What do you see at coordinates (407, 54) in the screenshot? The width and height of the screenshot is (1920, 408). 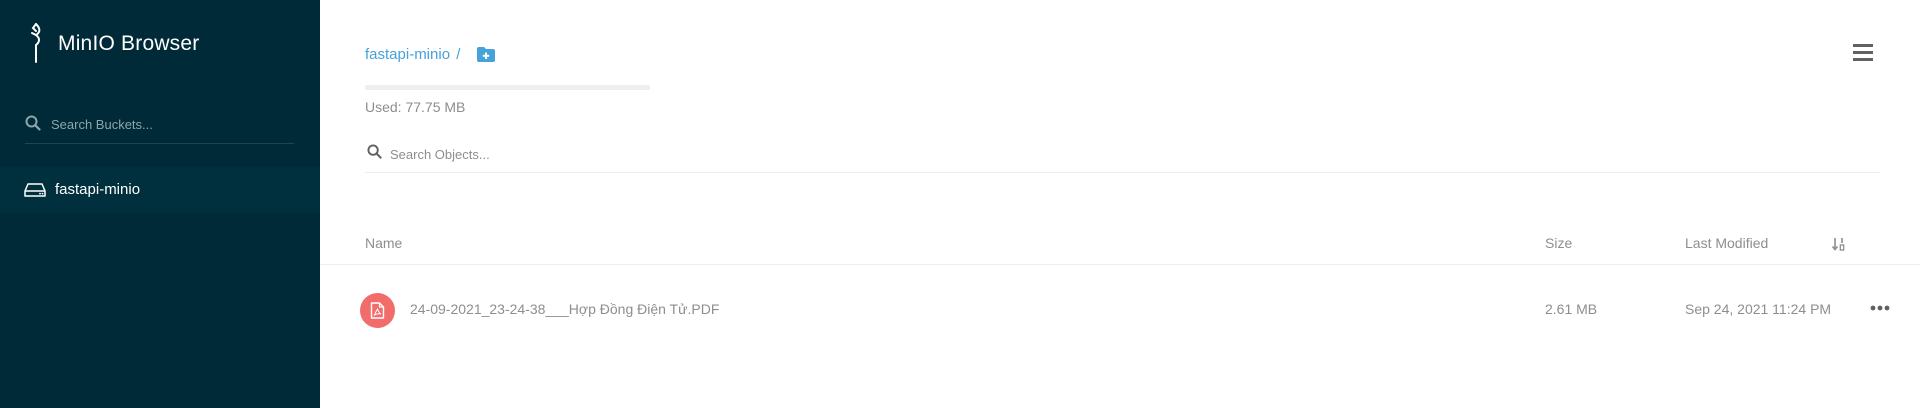 I see `breadcrumb-bucket-link: fastapi-minio` at bounding box center [407, 54].